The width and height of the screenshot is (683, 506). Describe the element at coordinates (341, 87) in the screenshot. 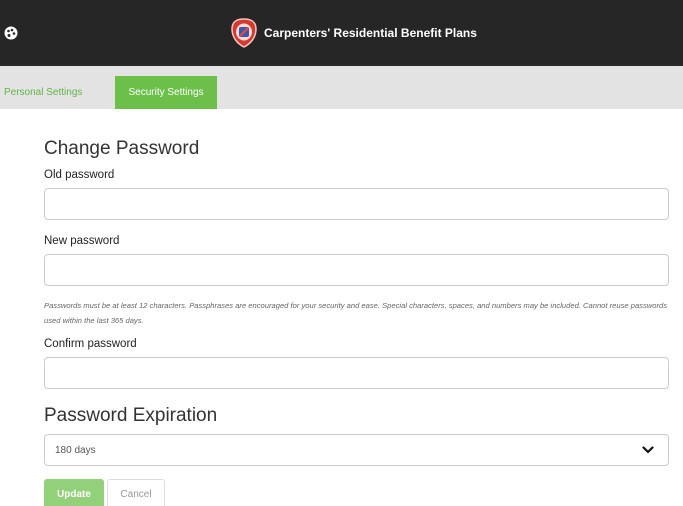

I see `settings-tabs: Personal Settings Security Settings` at that location.